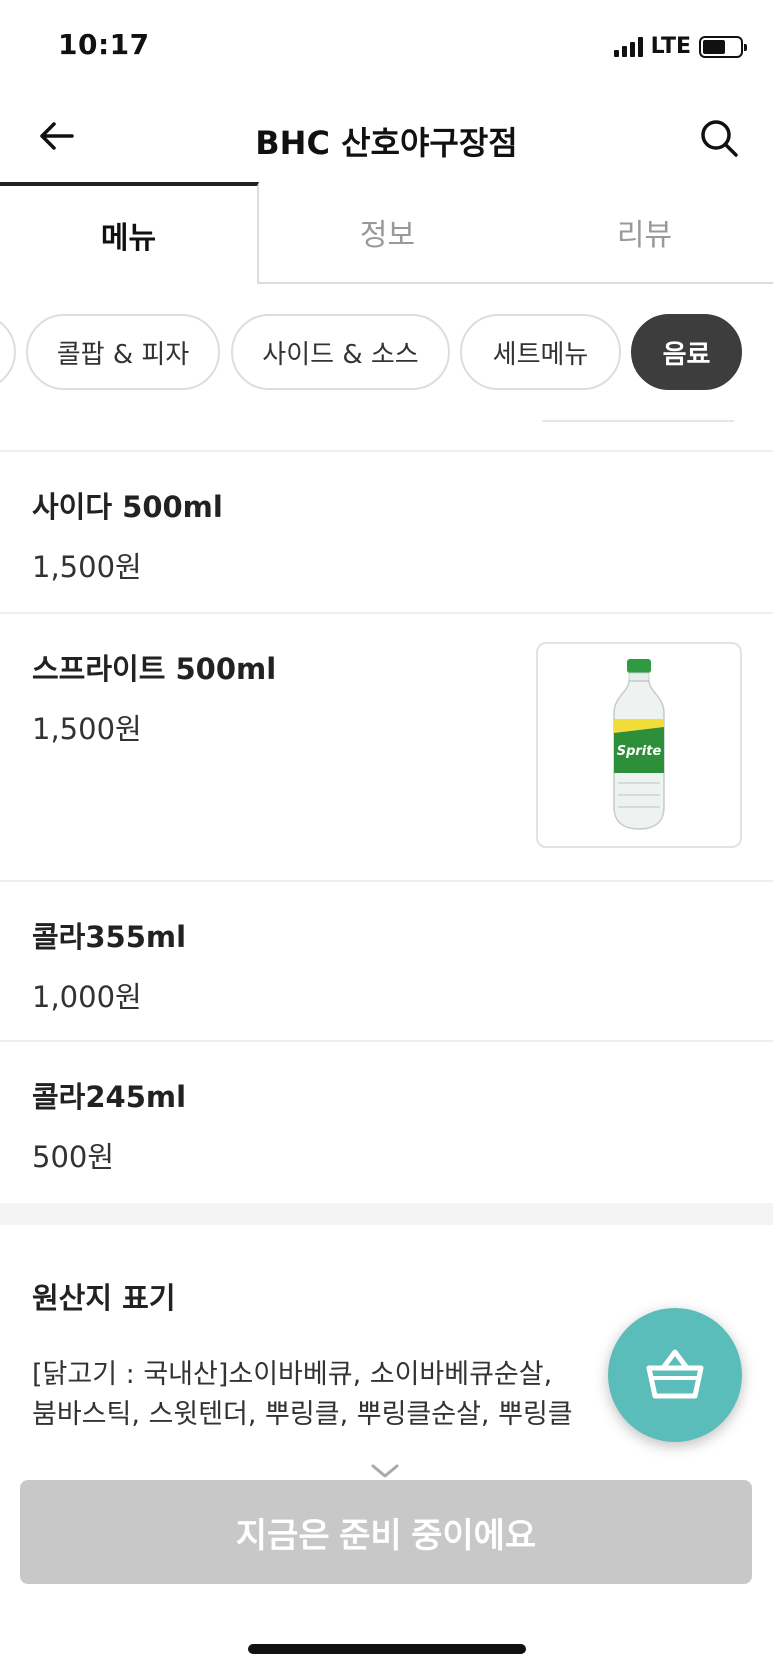  Describe the element at coordinates (628, 46) in the screenshot. I see `signal-icon` at that location.